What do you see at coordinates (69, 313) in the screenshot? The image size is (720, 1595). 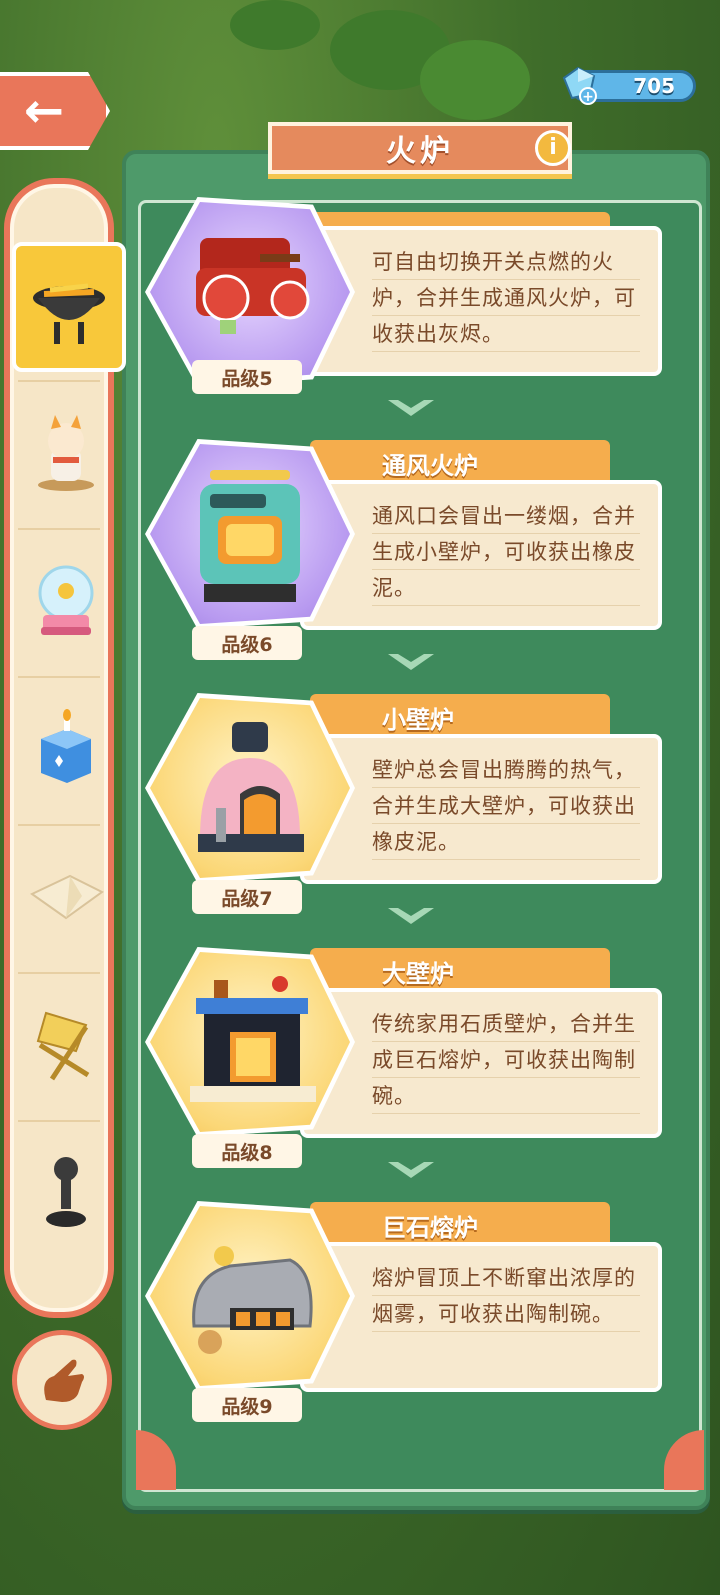 I see `grill-icon` at bounding box center [69, 313].